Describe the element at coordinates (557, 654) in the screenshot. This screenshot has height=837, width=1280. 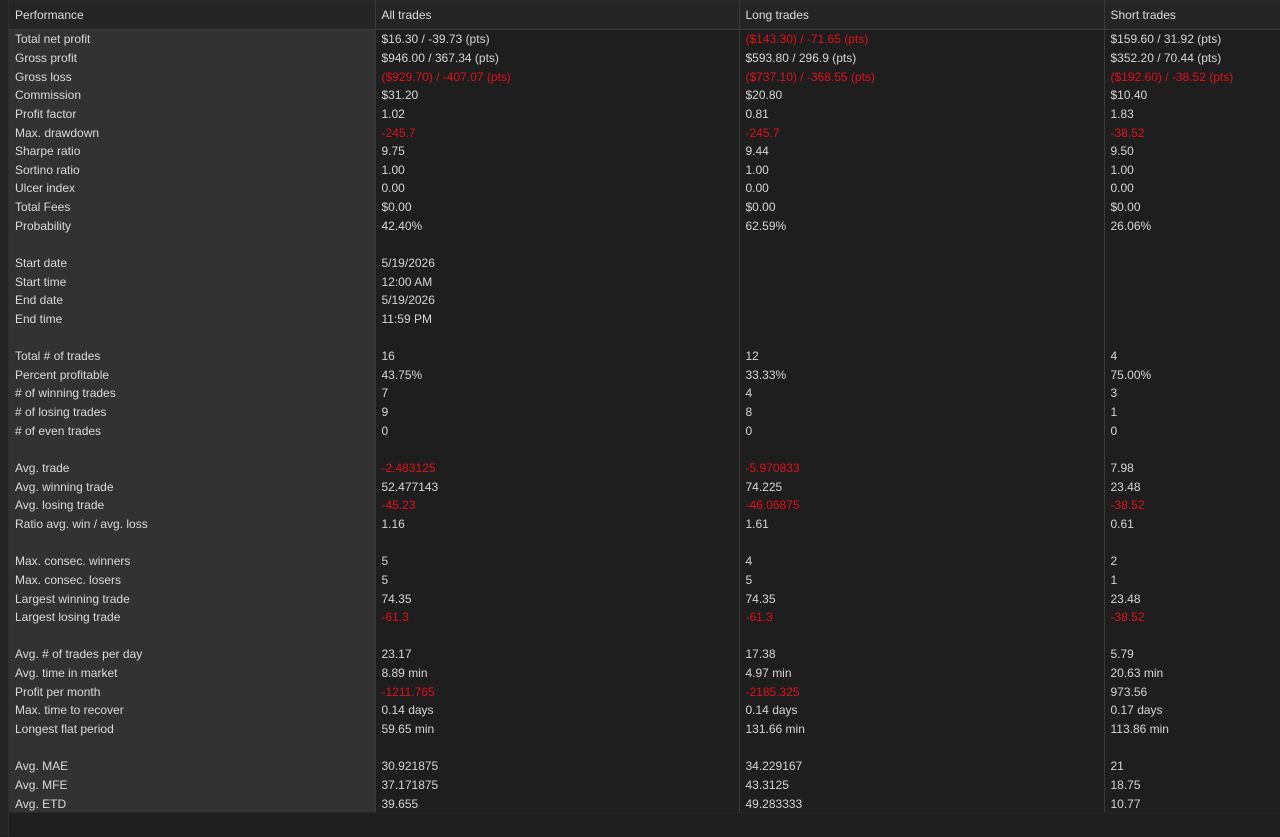
I see `value-all-trades: 23.17` at that location.